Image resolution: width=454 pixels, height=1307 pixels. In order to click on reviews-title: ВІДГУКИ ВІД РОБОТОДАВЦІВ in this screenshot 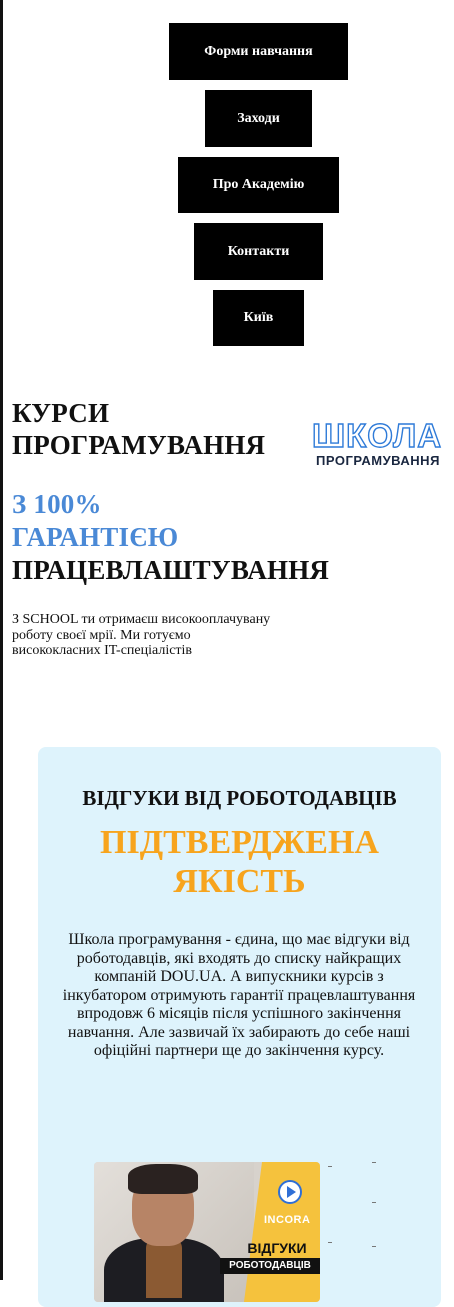, I will do `click(239, 798)`.